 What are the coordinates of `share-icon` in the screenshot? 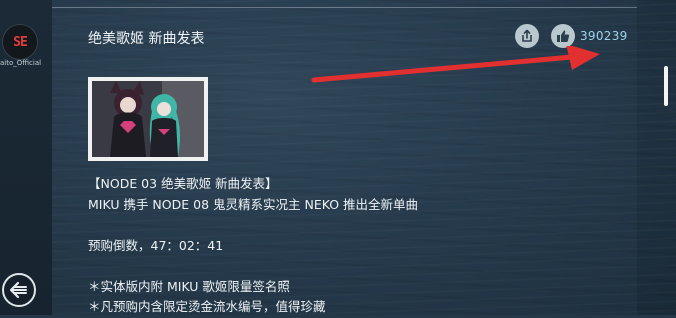 It's located at (527, 35).